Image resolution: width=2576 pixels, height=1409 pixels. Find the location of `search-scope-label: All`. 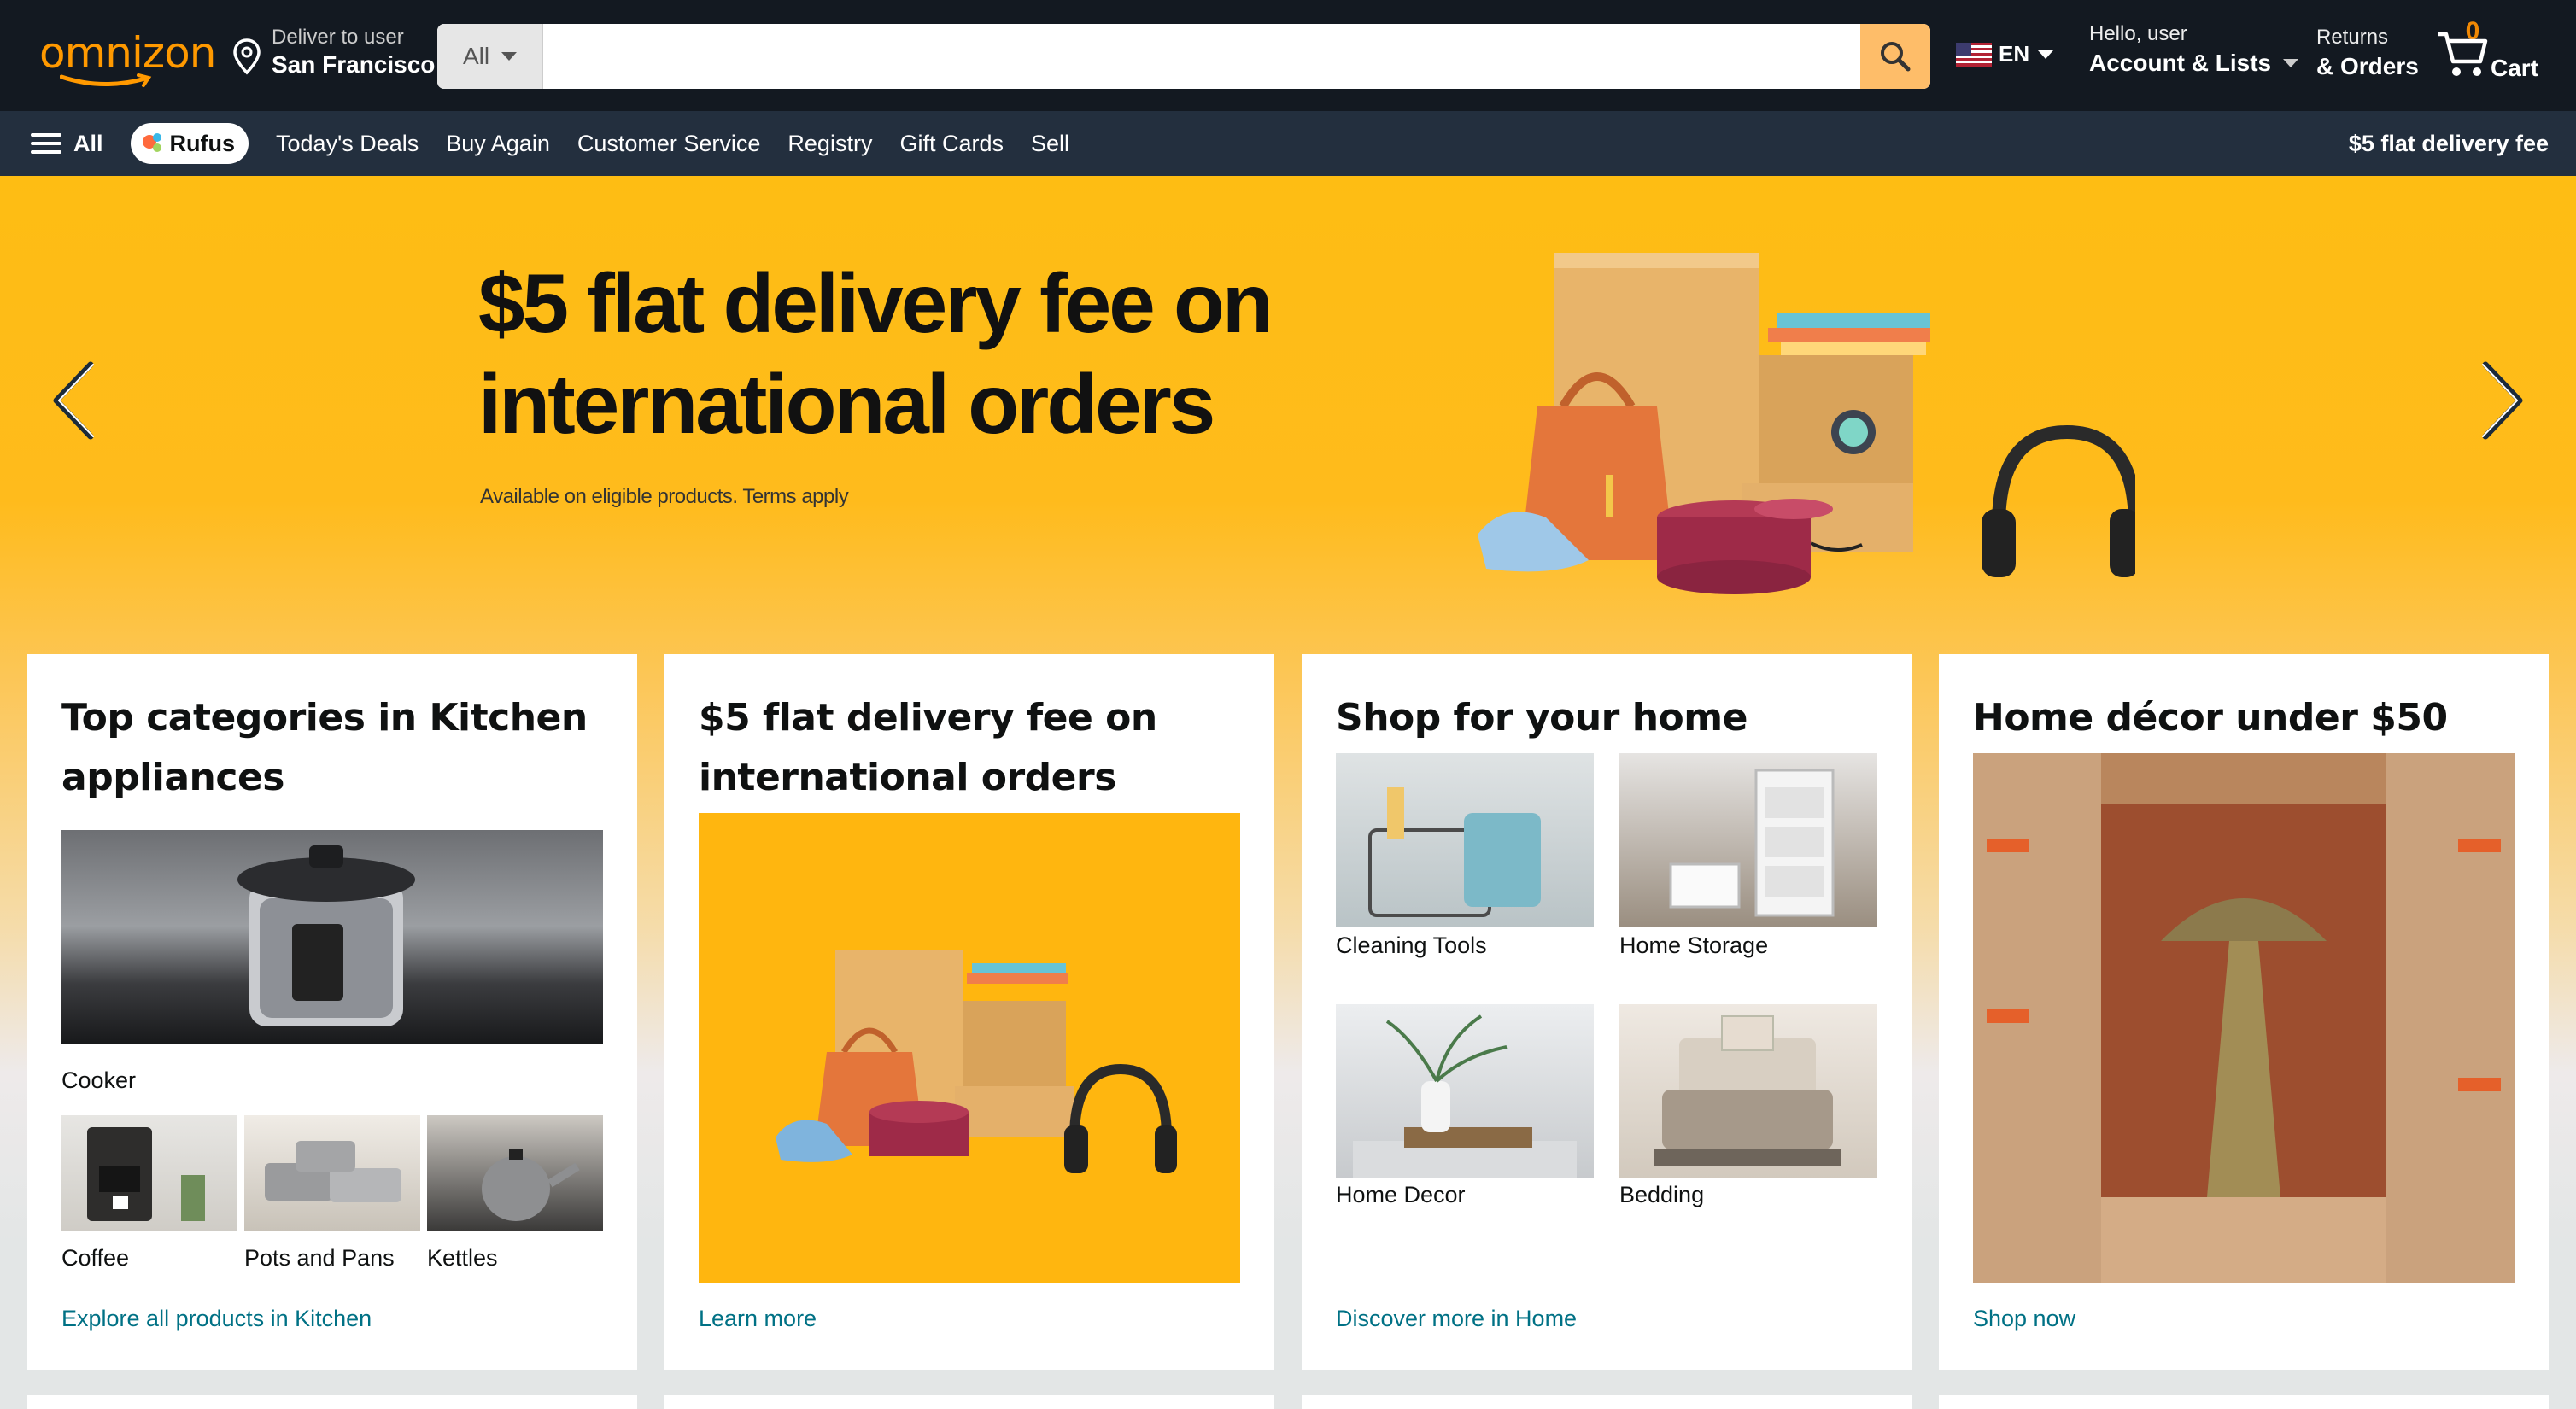

search-scope-label: All is located at coordinates (476, 56).